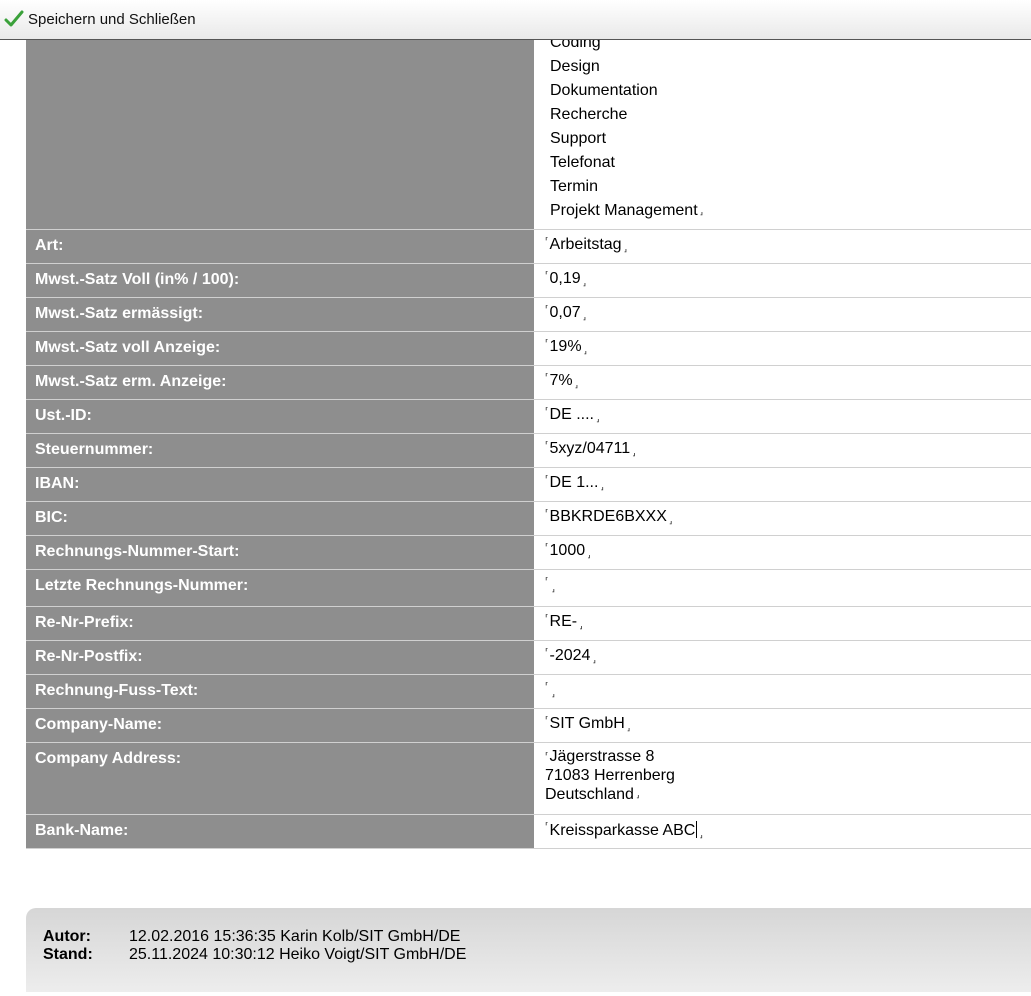  What do you see at coordinates (280, 691) in the screenshot?
I see `field-label: Rechnung-Fuss-Text:` at bounding box center [280, 691].